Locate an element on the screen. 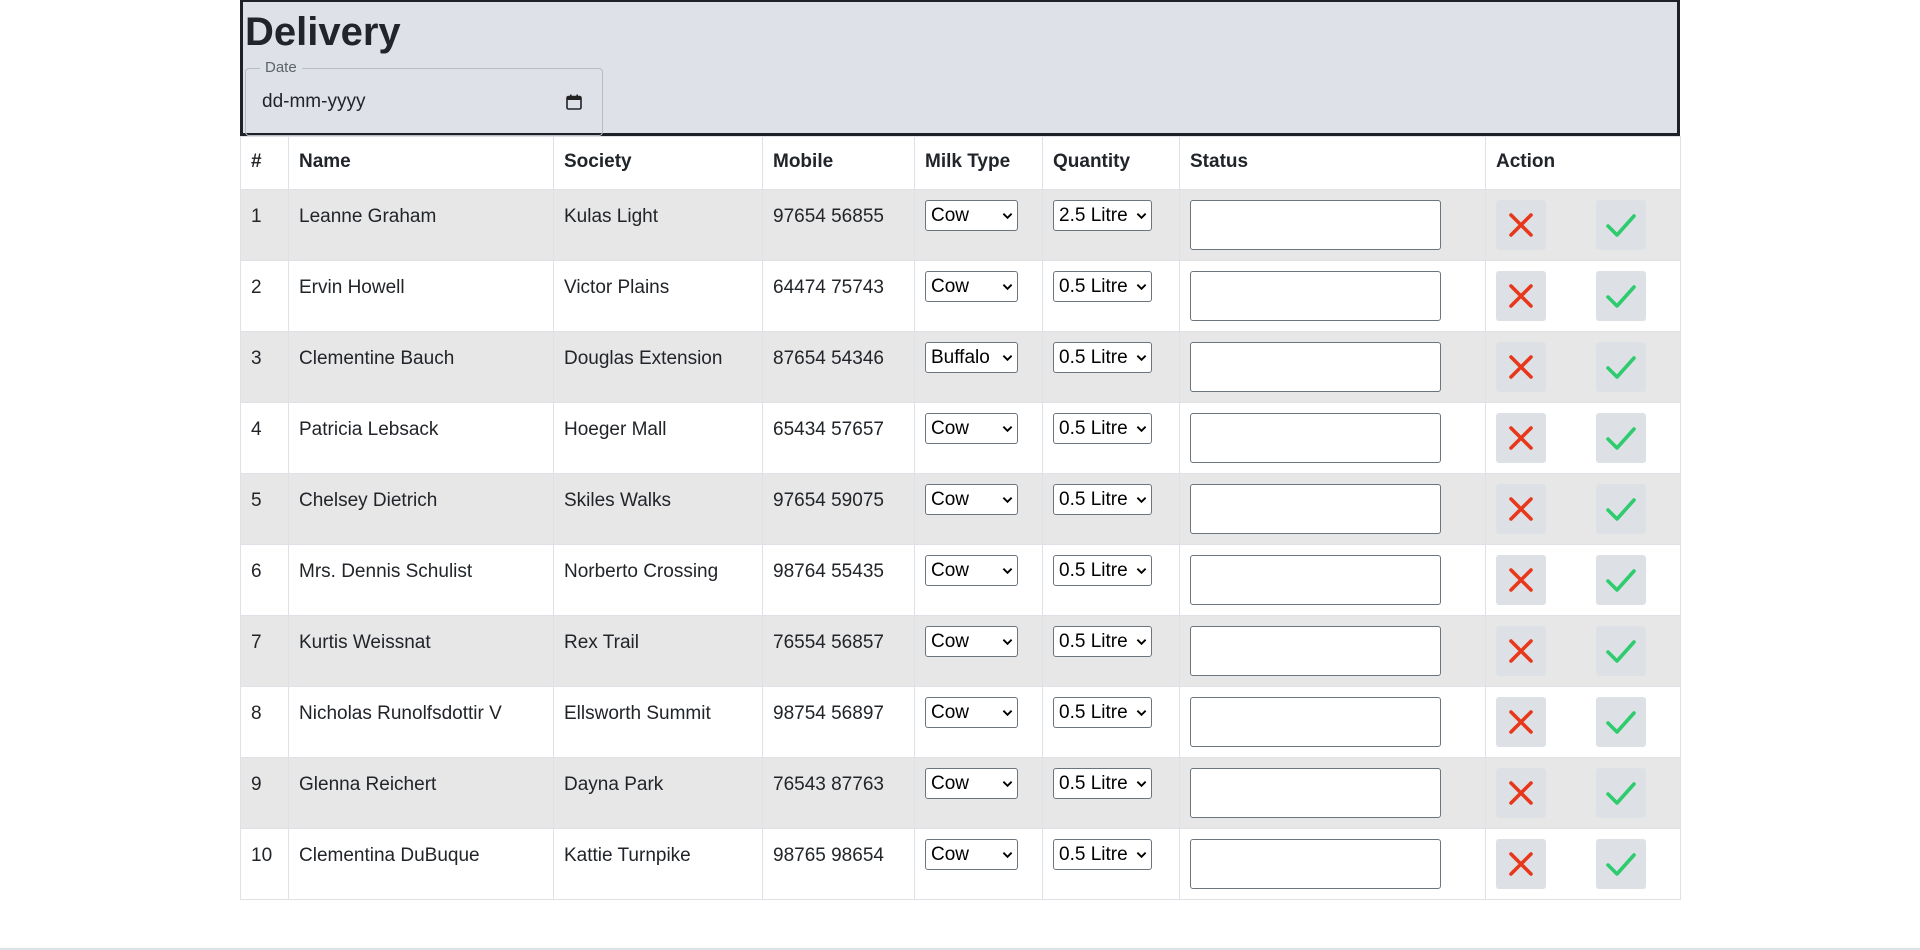 The height and width of the screenshot is (950, 1920). delivery-header: Delivery Date dd-mm-yyyy is located at coordinates (960, 68).